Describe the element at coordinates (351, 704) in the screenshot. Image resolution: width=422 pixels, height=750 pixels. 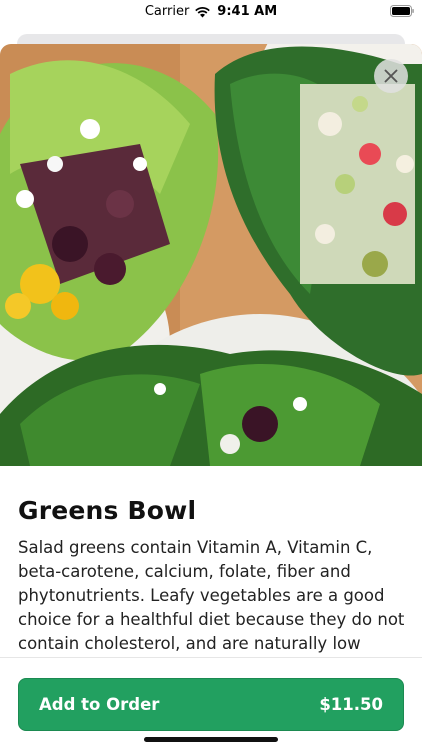
I see `order-price: $11.50` at that location.